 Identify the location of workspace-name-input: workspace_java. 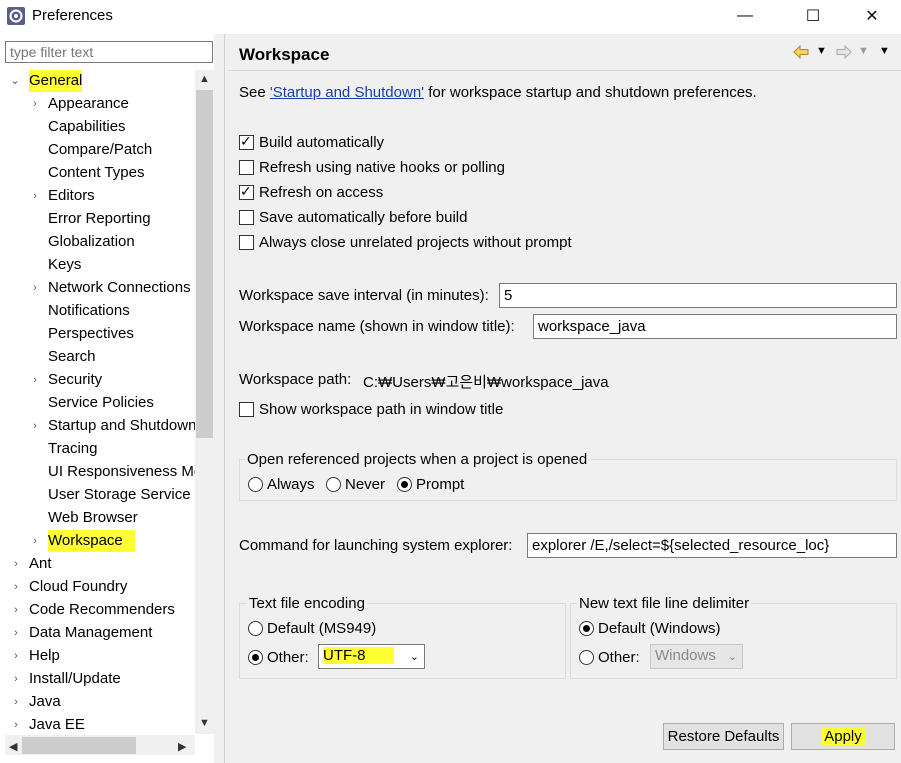
(715, 326).